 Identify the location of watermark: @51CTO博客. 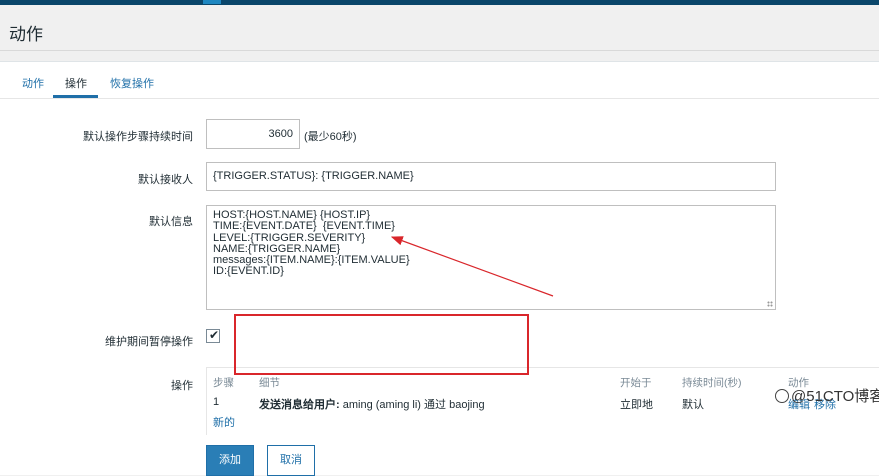
(827, 395).